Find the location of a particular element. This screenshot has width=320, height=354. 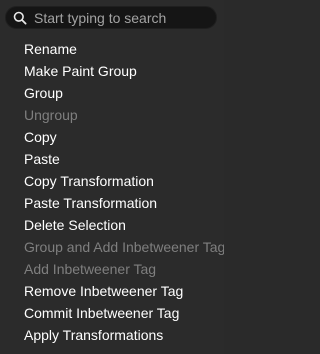

menu-item-apply-transformations: Apply Transformations is located at coordinates (112, 335).